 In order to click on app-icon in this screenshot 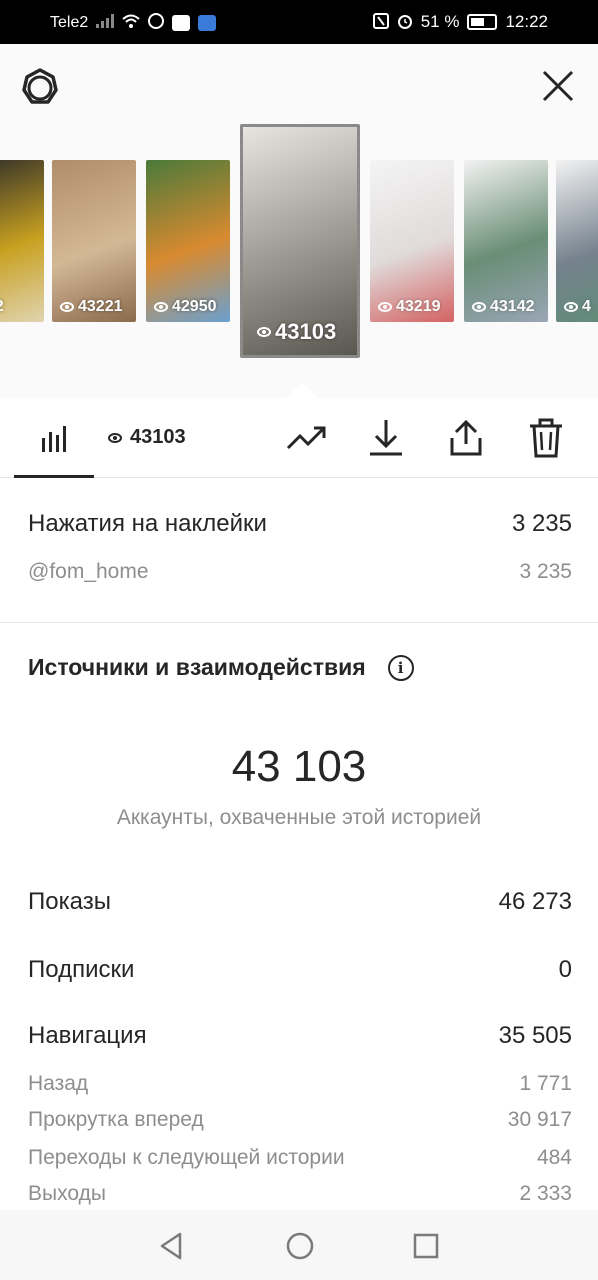, I will do `click(207, 22)`.